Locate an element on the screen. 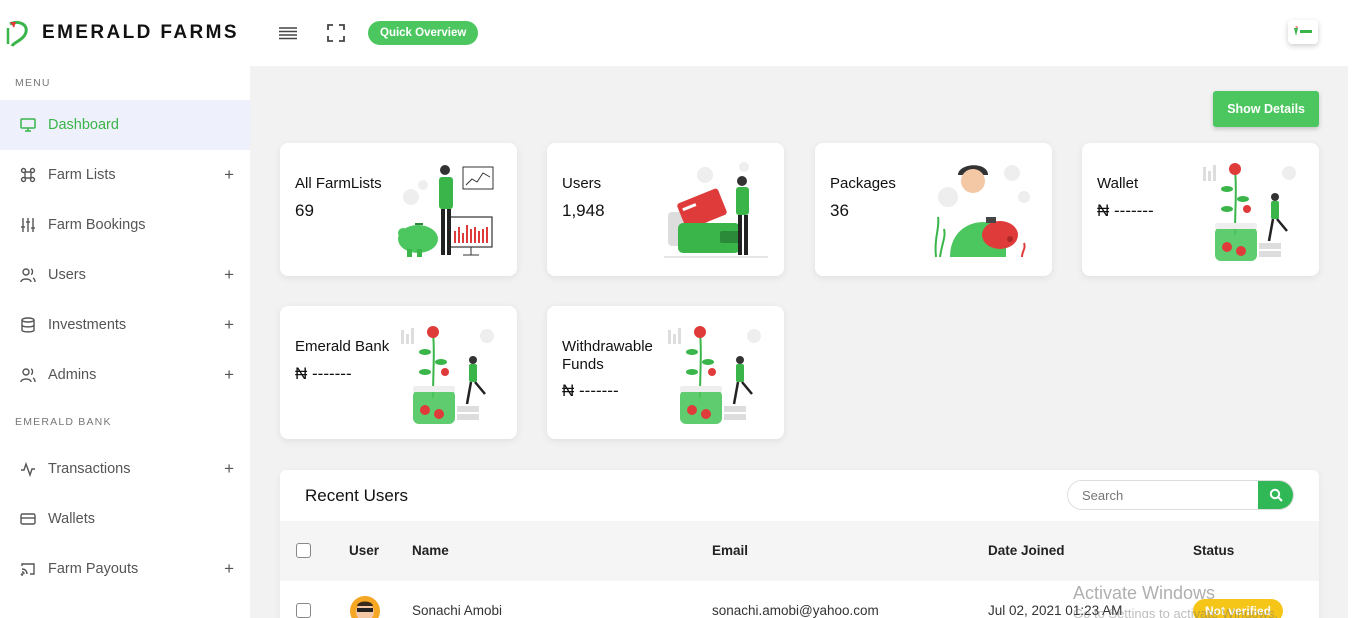 This screenshot has width=1366, height=618. stat-card-packages: Packages 36 is located at coordinates (933, 209).